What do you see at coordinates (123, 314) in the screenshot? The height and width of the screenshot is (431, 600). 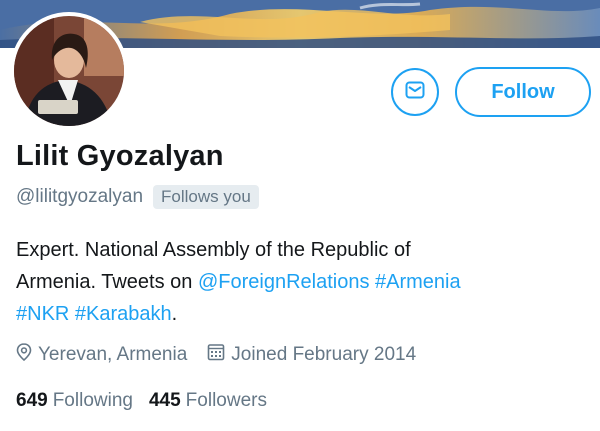 I see `hashtag-karabakh: #Karabakh` at bounding box center [123, 314].